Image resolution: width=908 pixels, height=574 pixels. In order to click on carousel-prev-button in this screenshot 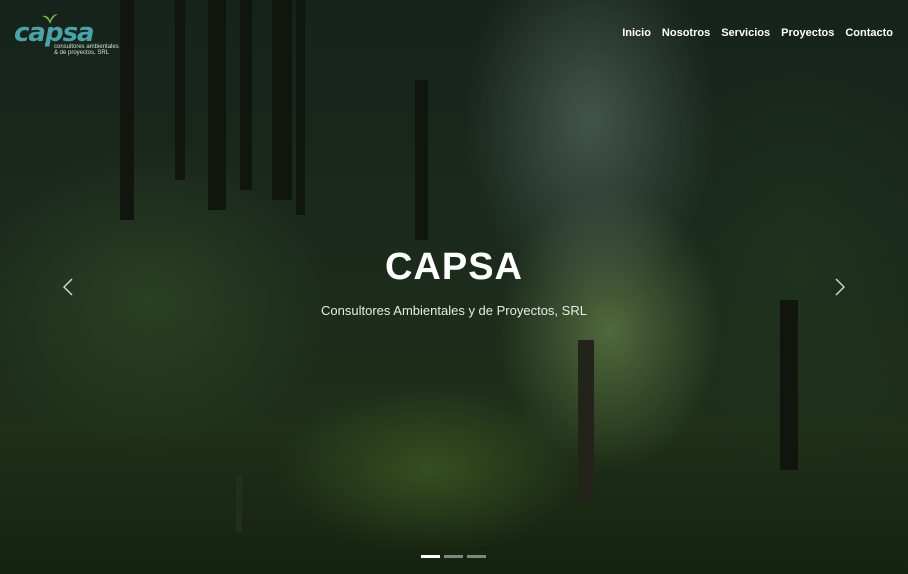, I will do `click(68, 287)`.